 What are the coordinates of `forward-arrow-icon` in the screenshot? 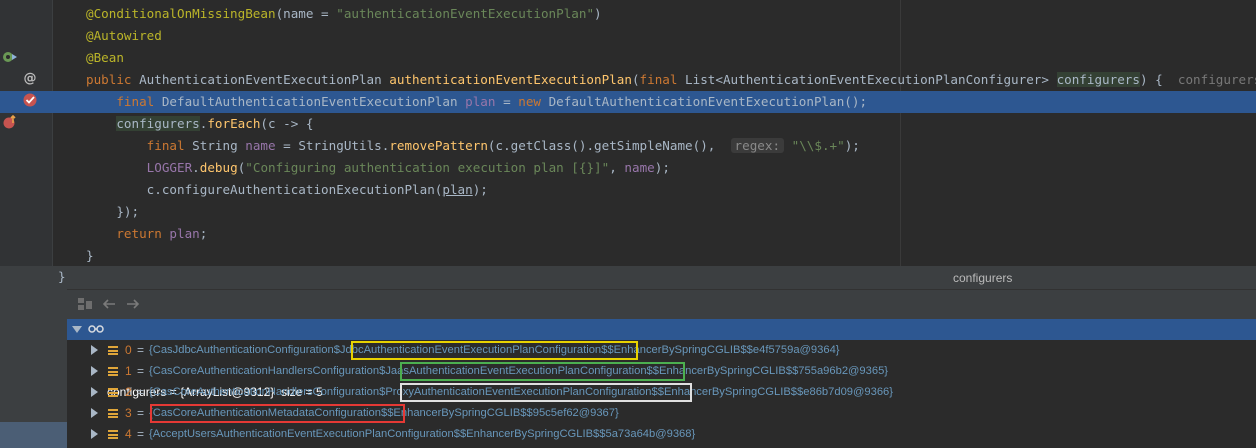 It's located at (133, 304).